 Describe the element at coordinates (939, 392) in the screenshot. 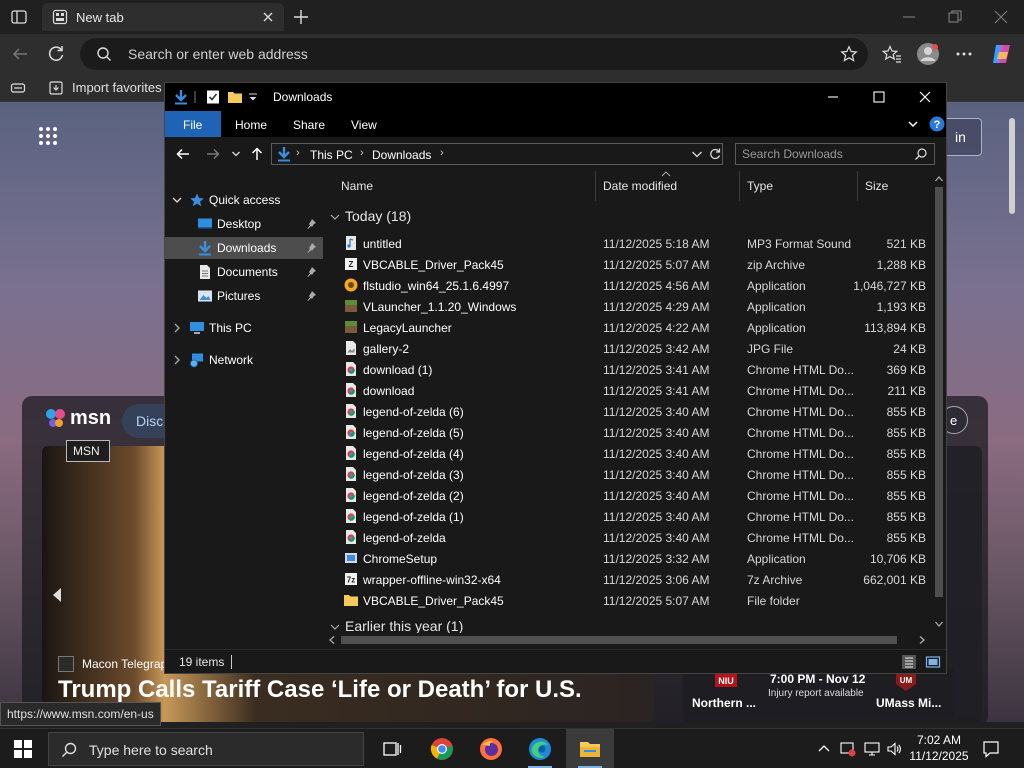

I see `vertical-scroll-thumb` at that location.